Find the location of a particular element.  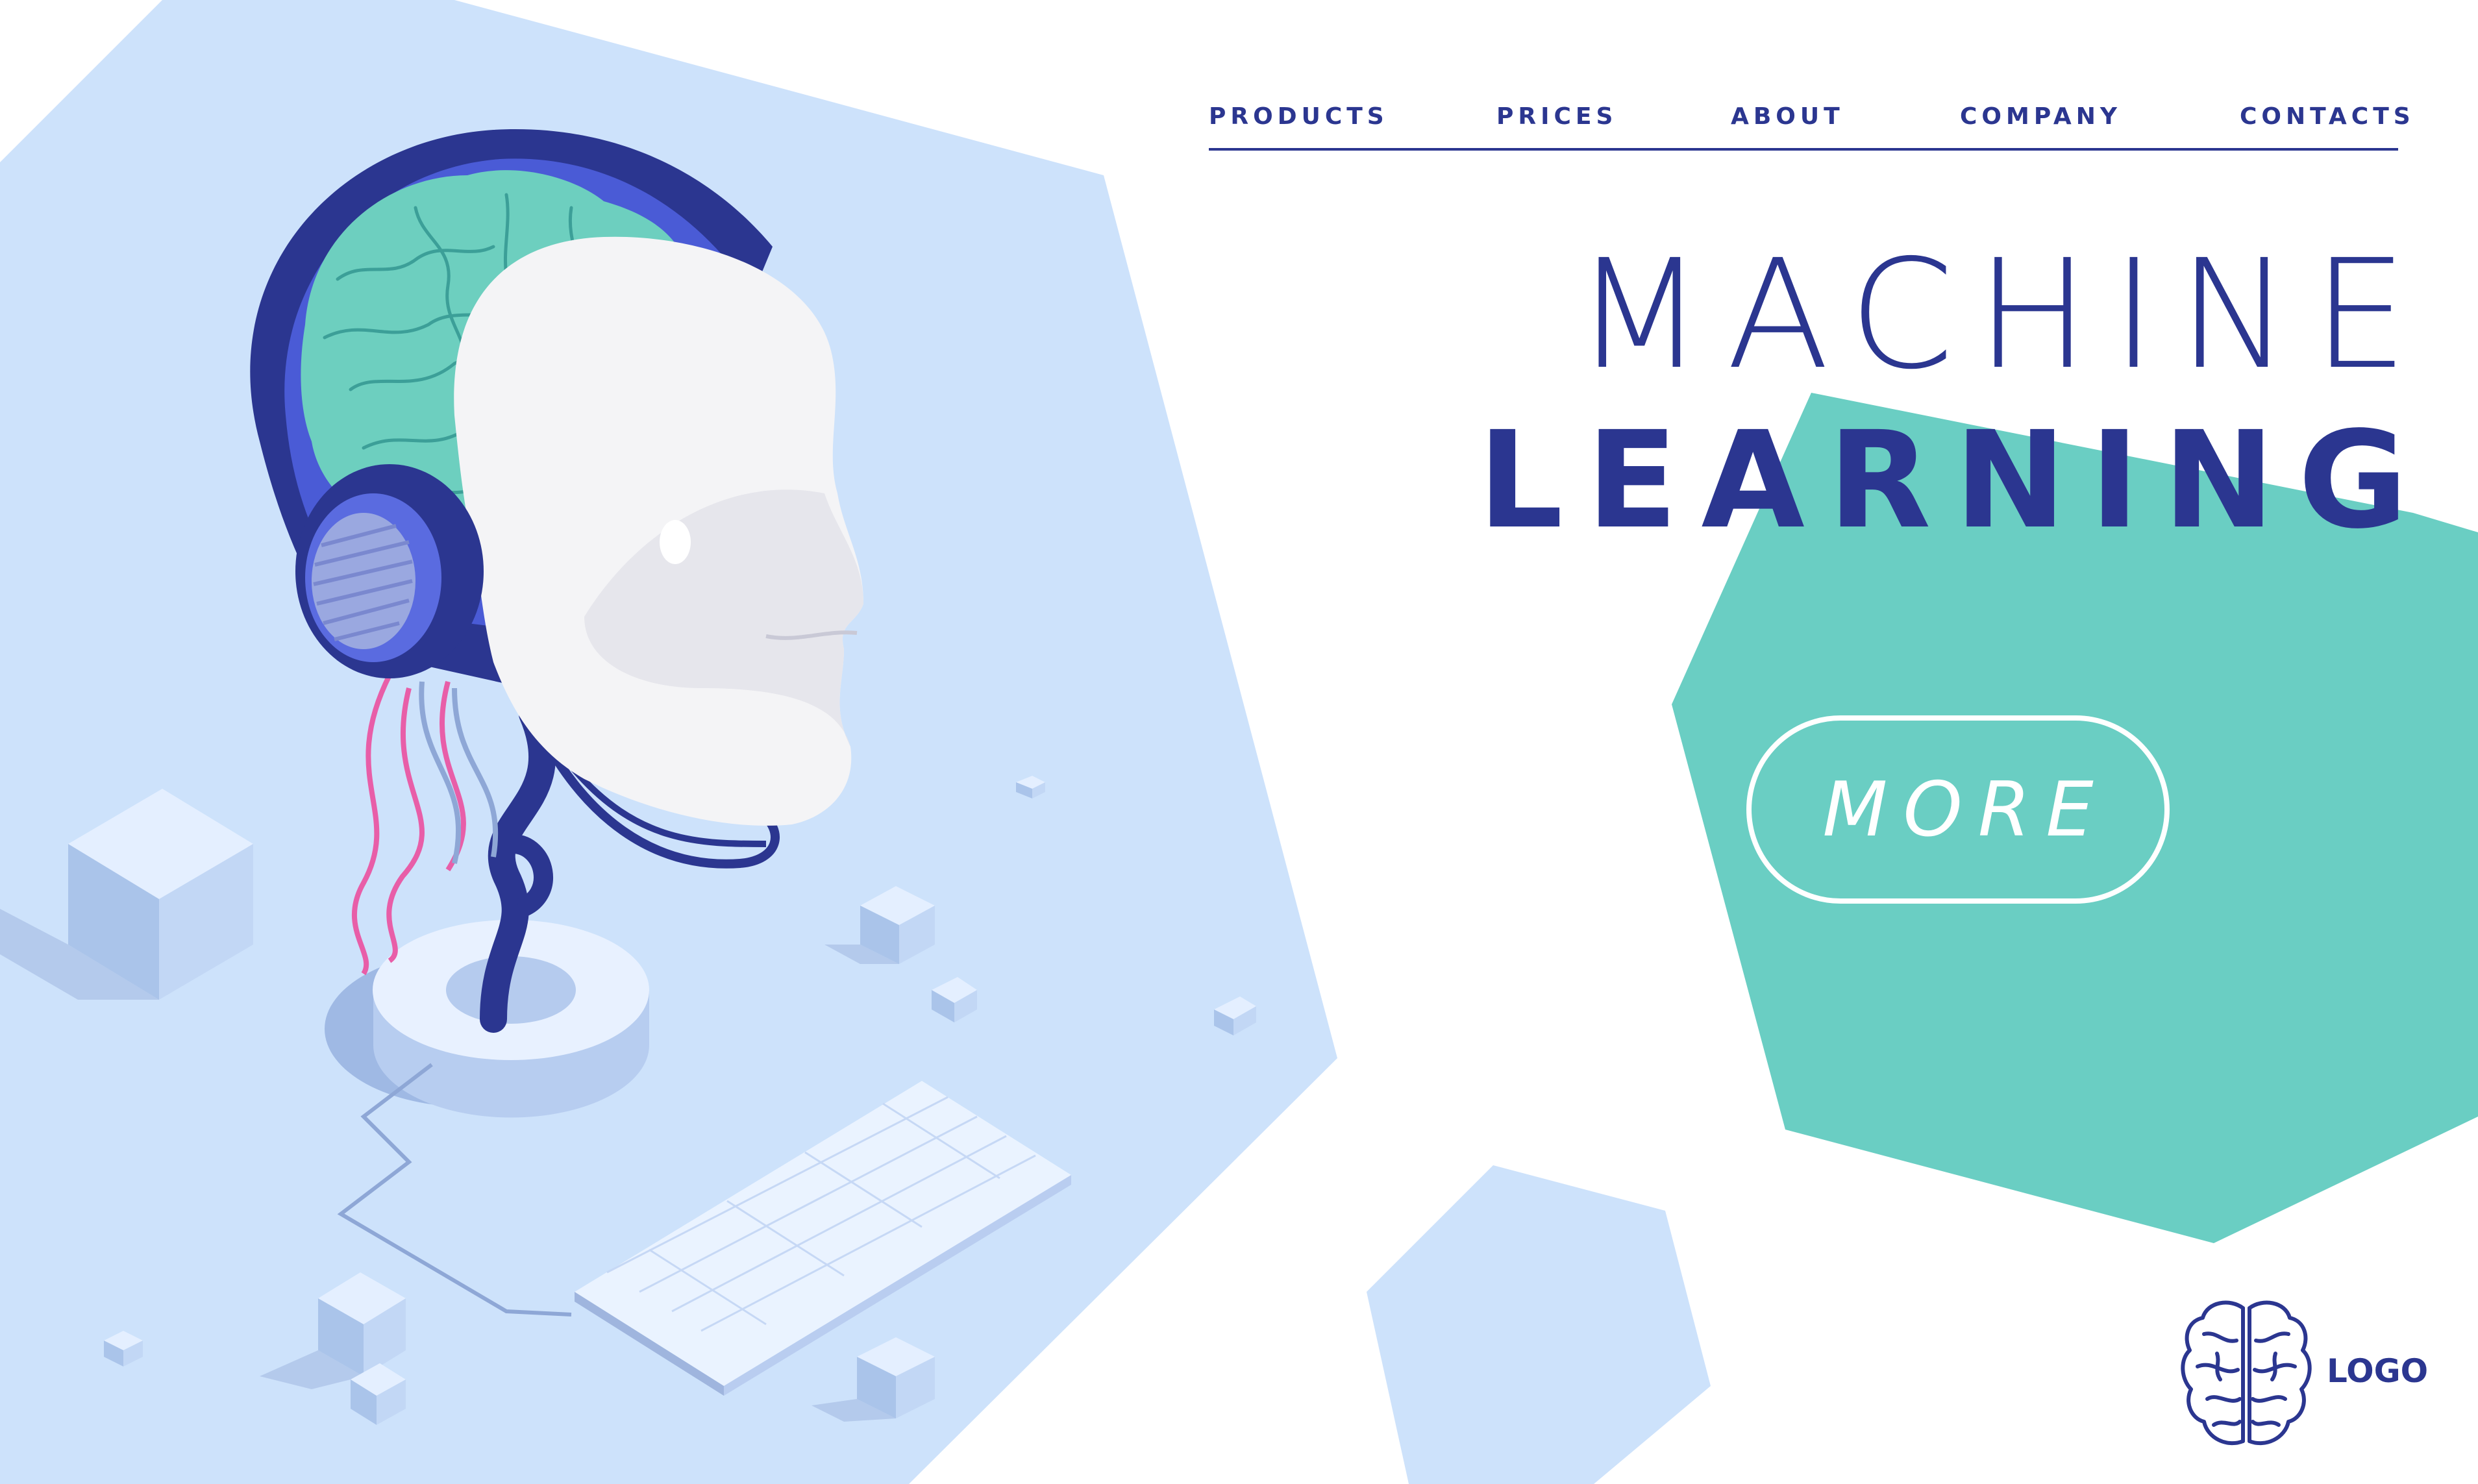

nav-item-contacts: CONTACTS is located at coordinates (2327, 116).